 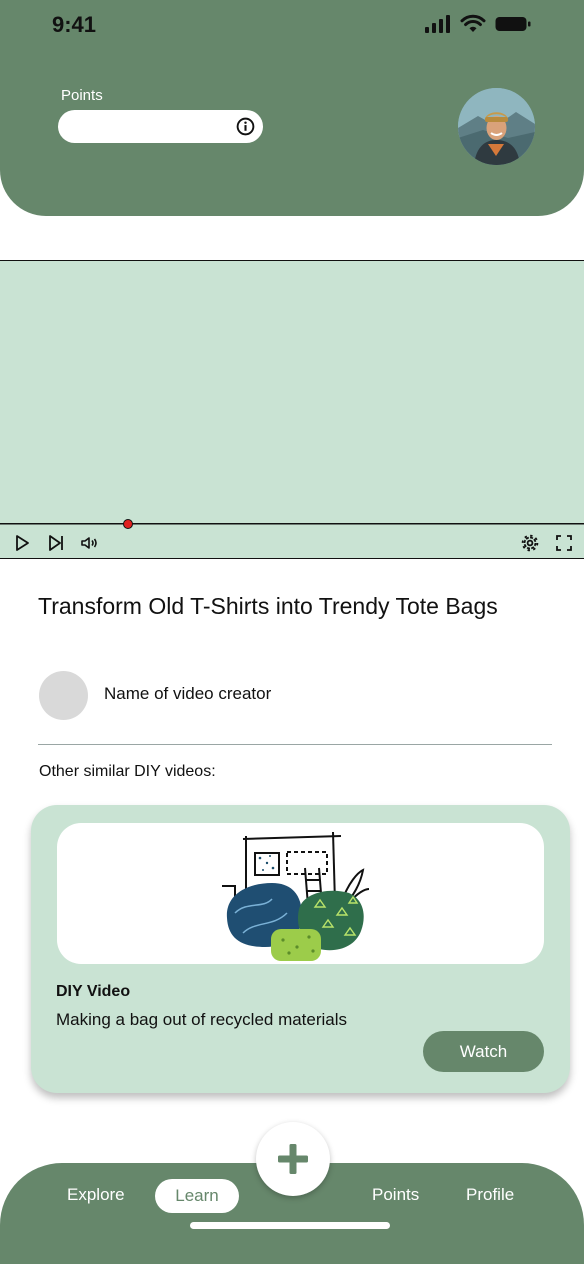 I want to click on plus-icon, so click(x=293, y=1159).